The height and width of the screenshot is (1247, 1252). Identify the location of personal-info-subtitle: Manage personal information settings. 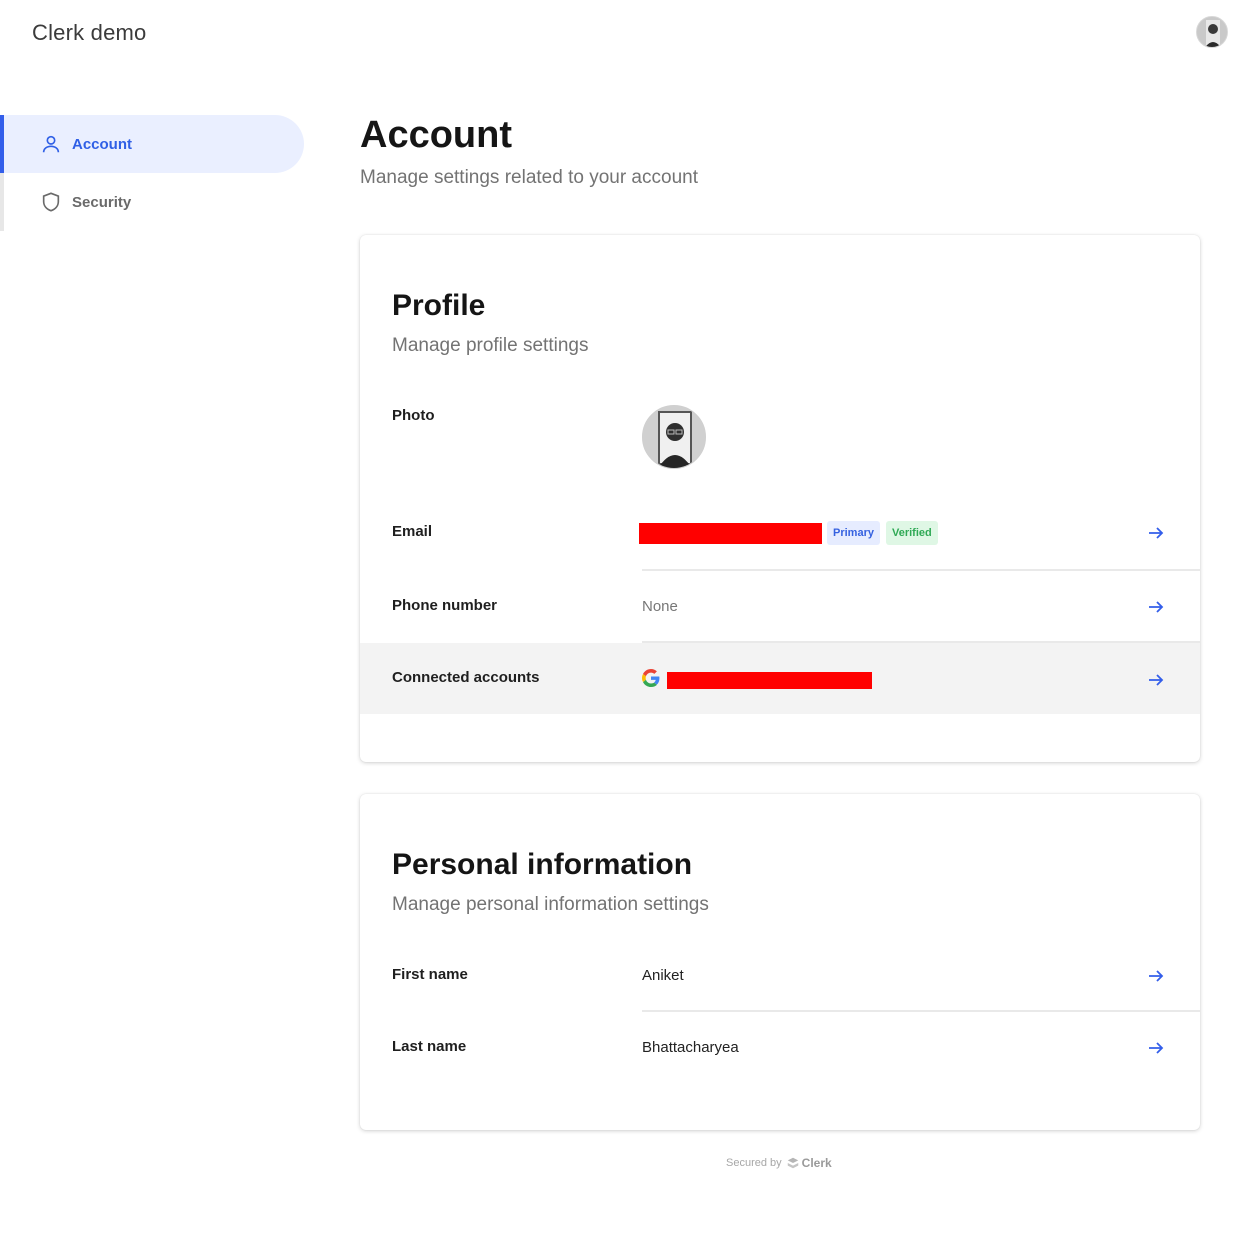
(550, 904).